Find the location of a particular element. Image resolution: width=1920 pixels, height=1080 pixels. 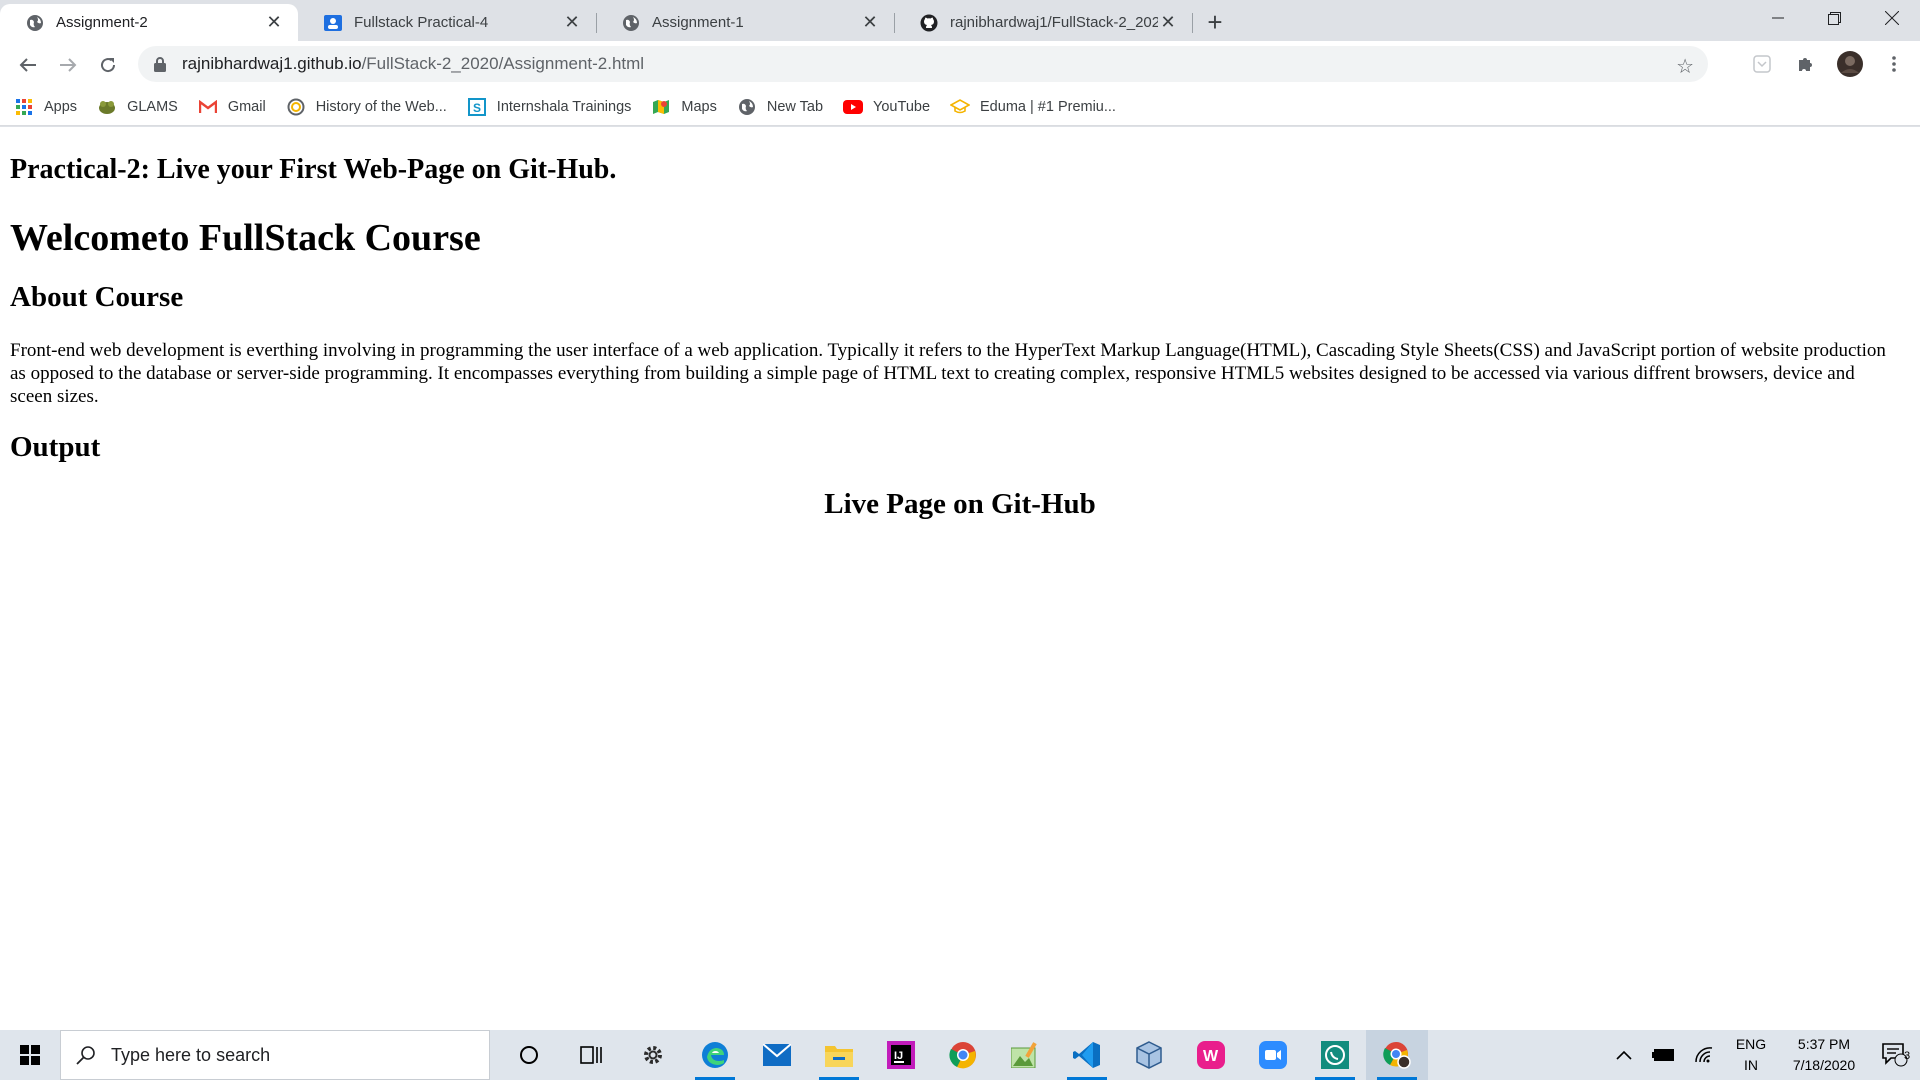

tab-separator is located at coordinates (1192, 23).